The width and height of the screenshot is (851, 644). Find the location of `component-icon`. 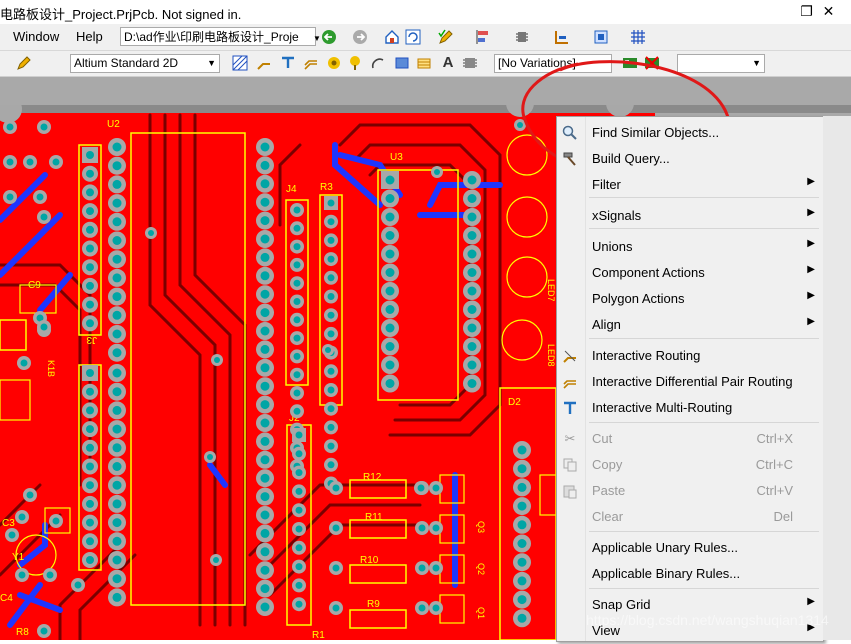

component-icon is located at coordinates (522, 37).